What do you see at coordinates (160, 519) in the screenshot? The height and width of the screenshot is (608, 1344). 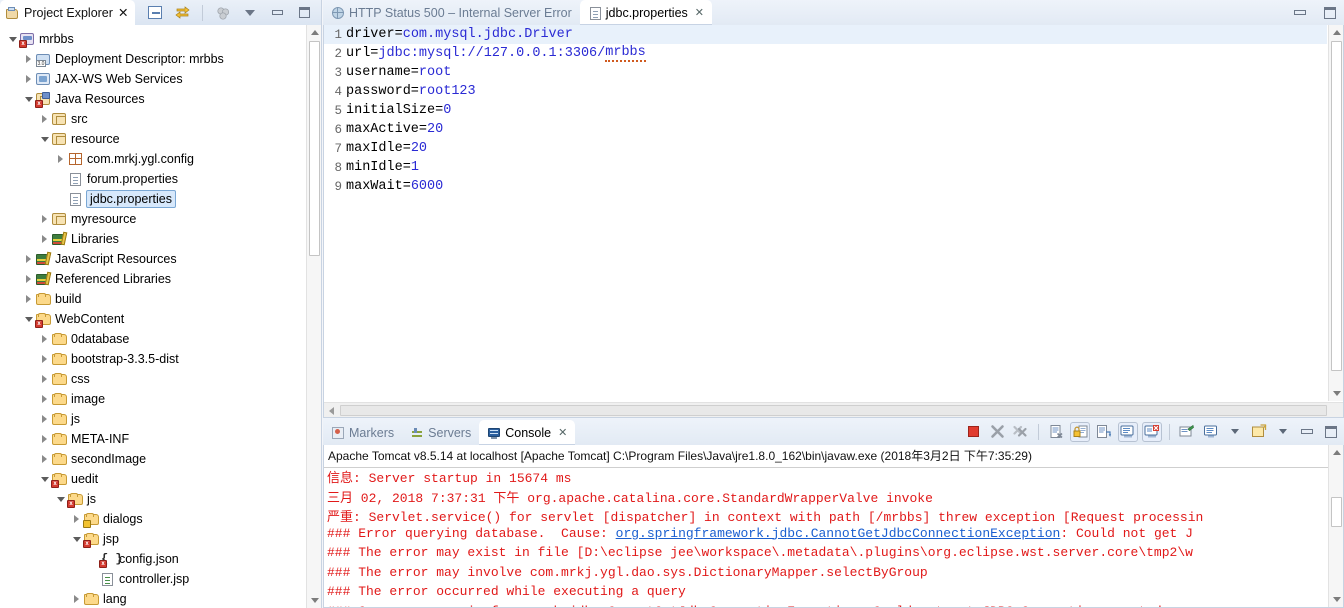 I see `tree-item-dialogs: dialogs` at bounding box center [160, 519].